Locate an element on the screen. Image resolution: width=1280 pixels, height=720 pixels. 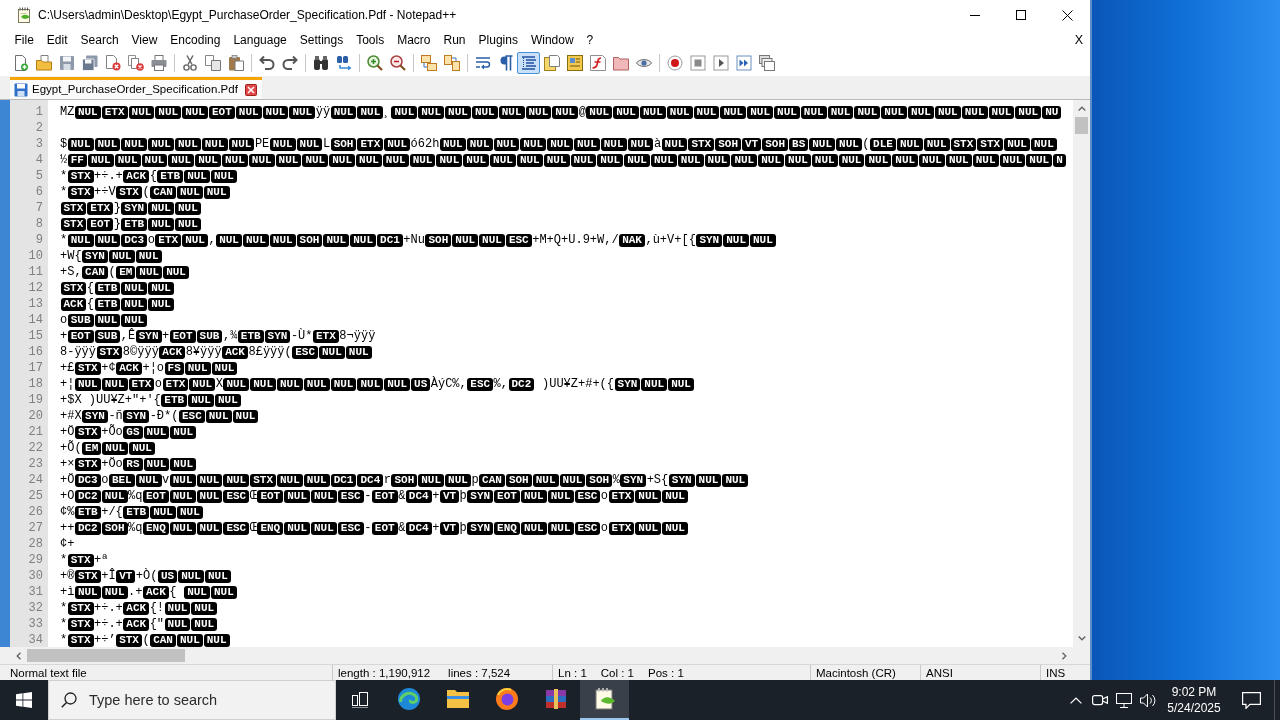
menu-item: Encoding is located at coordinates (195, 40).